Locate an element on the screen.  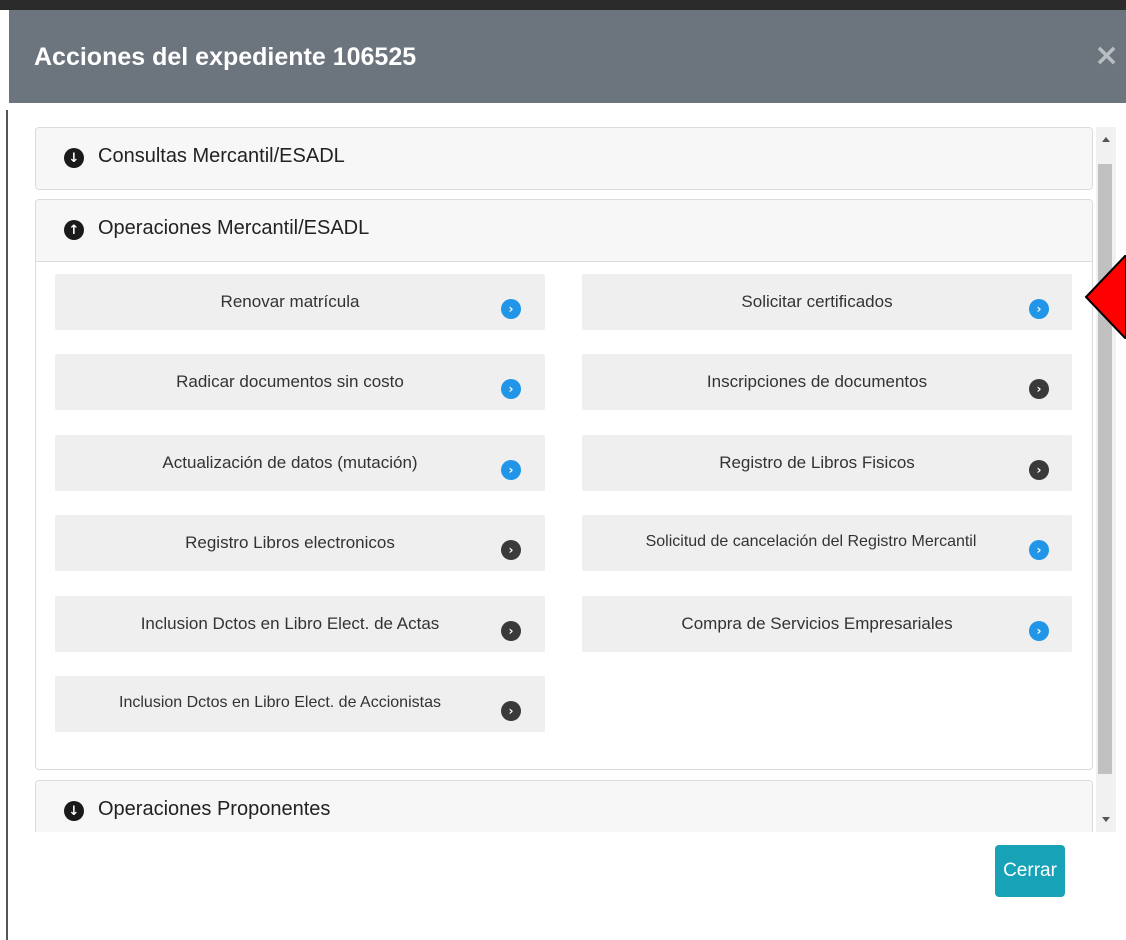
operation-button: Registro de Libros Fisicos › is located at coordinates (827, 463).